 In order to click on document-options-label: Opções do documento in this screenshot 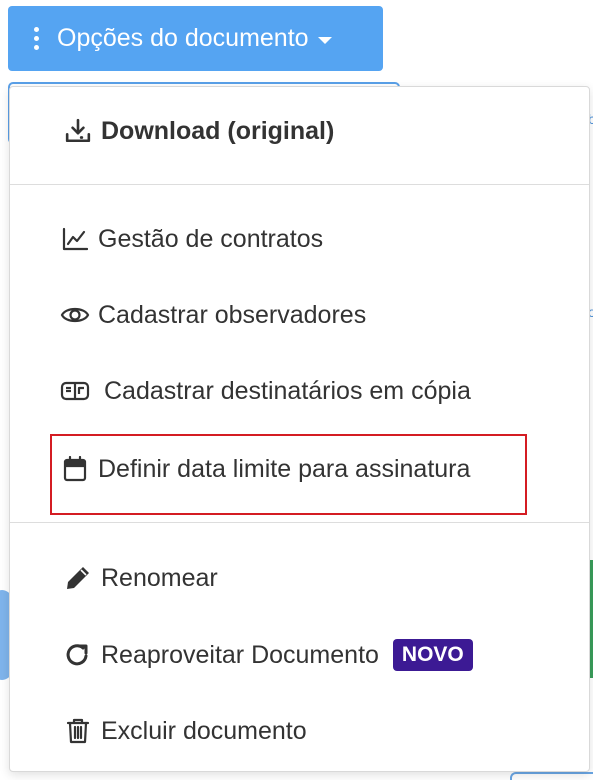, I will do `click(183, 38)`.